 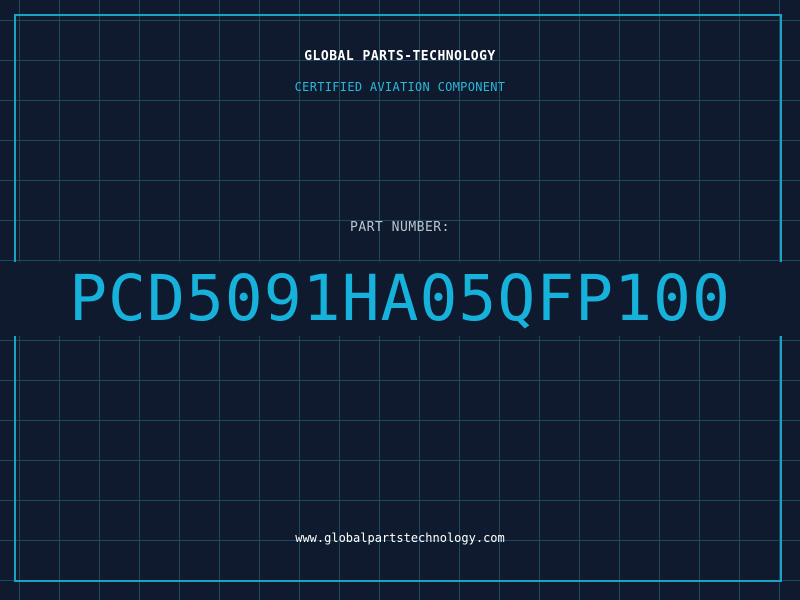 What do you see at coordinates (400, 298) in the screenshot?
I see `part-number-value: PCD5091HA05QFP100` at bounding box center [400, 298].